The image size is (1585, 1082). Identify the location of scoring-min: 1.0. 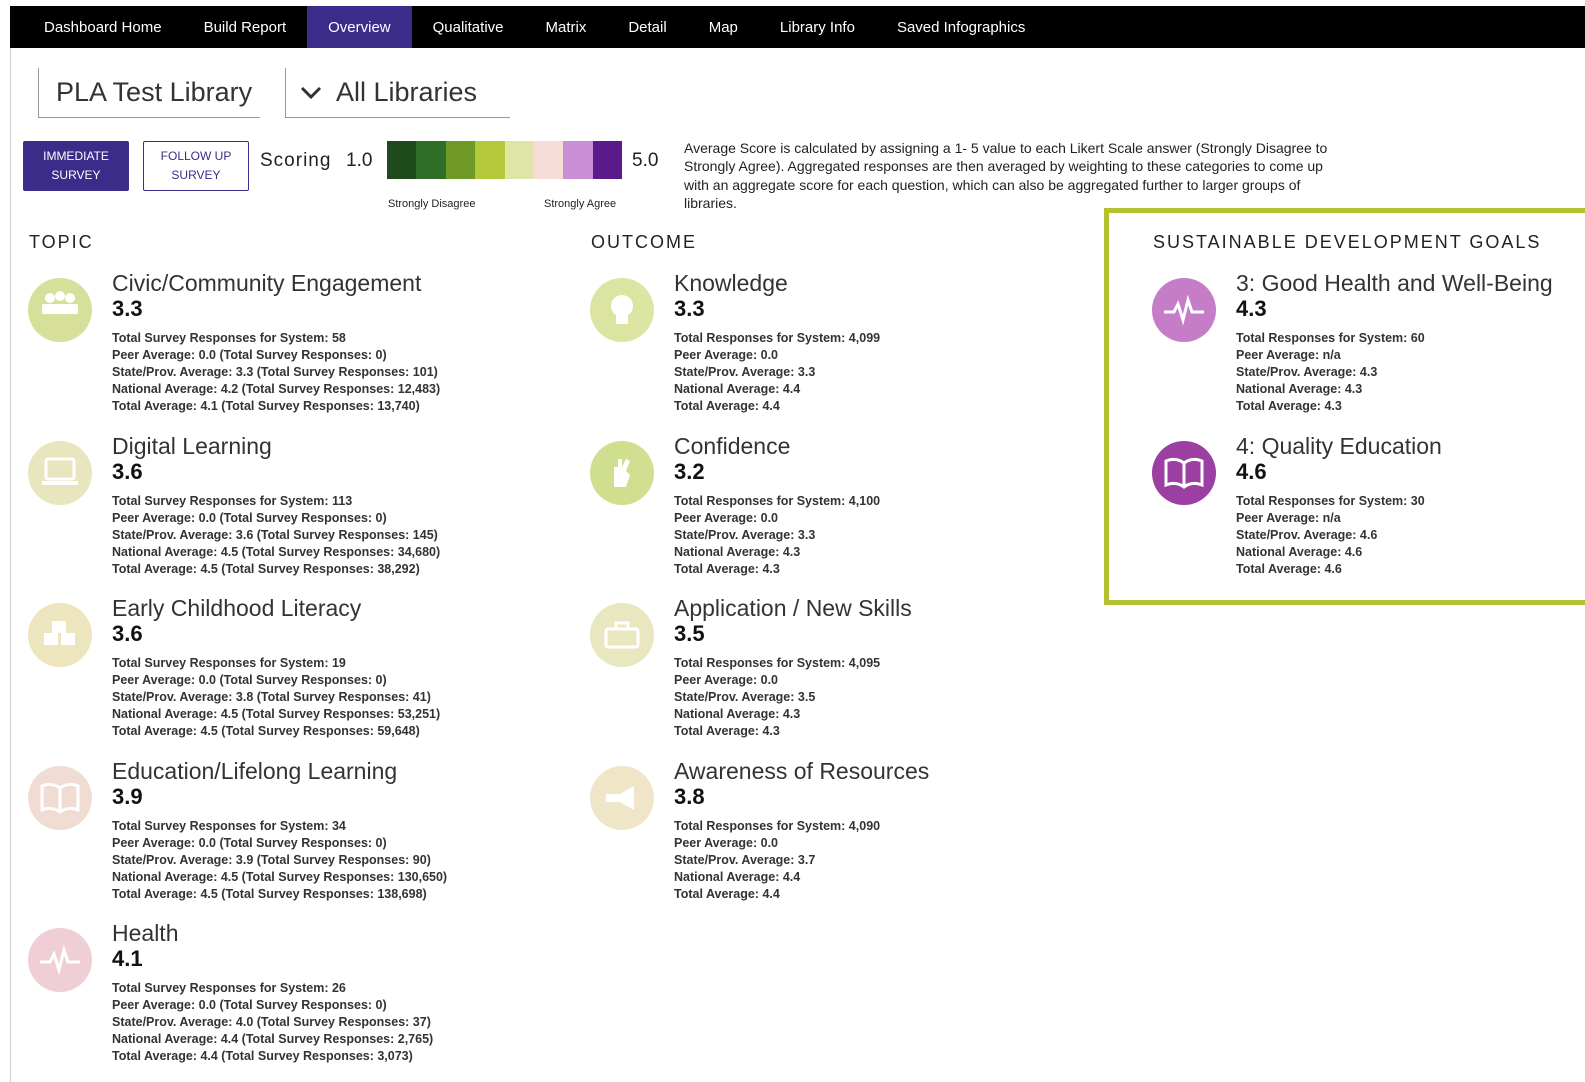
(359, 160).